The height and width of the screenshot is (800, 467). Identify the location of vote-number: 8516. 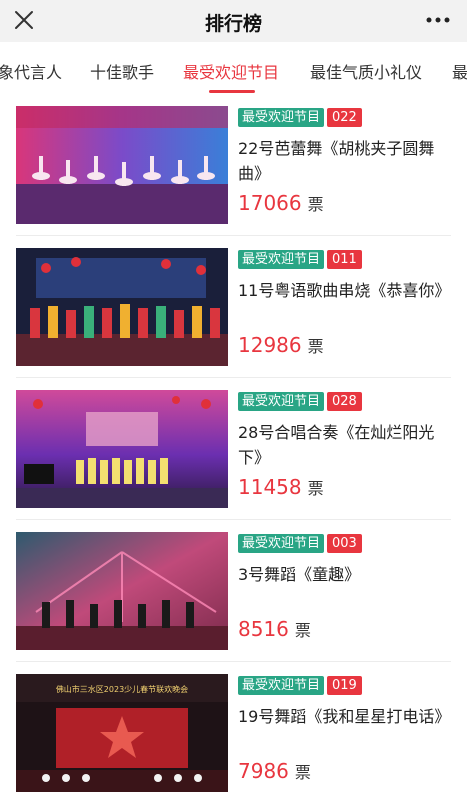
(263, 629).